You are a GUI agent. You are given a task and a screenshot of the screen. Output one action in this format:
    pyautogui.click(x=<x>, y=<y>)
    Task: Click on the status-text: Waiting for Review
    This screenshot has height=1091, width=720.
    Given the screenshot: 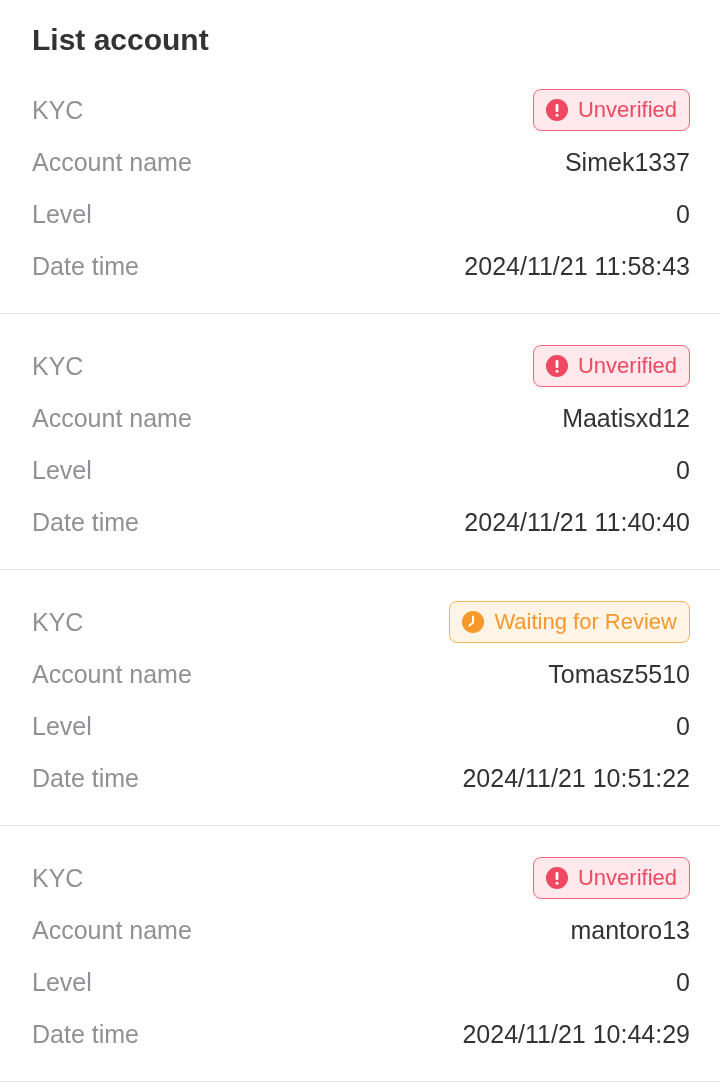 What is the action you would take?
    pyautogui.click(x=585, y=622)
    